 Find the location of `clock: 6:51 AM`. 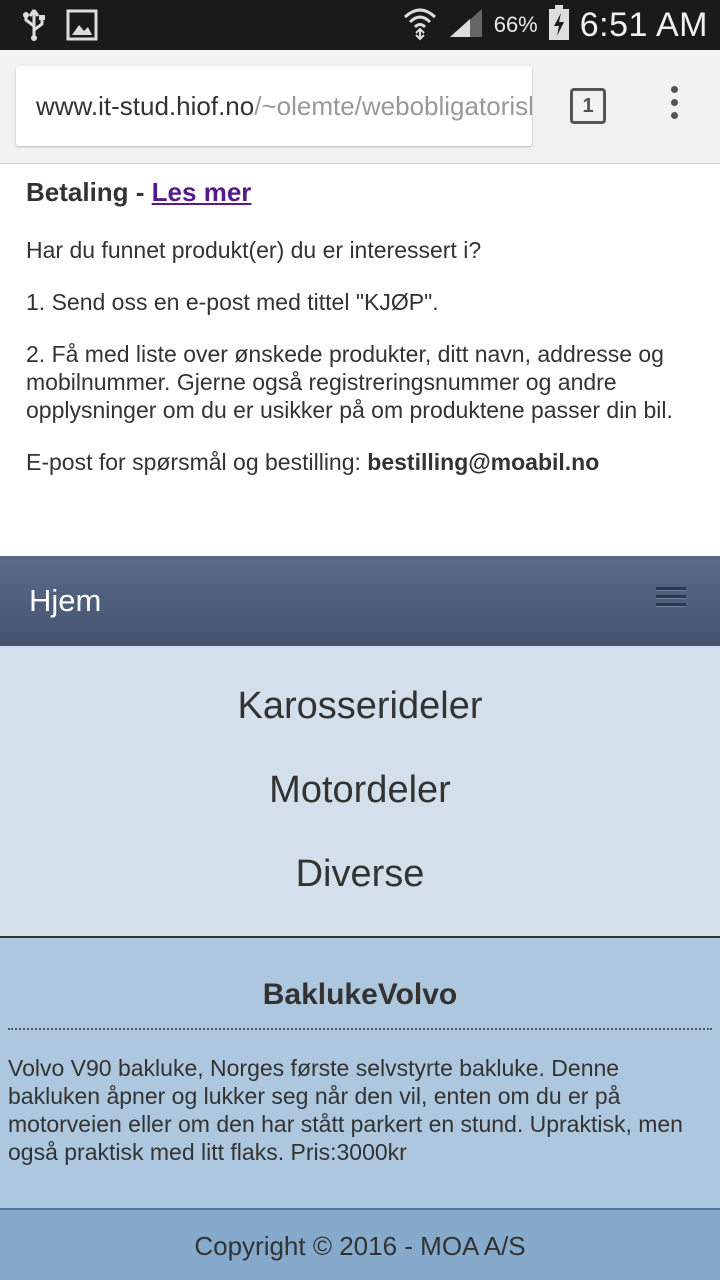

clock: 6:51 AM is located at coordinates (643, 24).